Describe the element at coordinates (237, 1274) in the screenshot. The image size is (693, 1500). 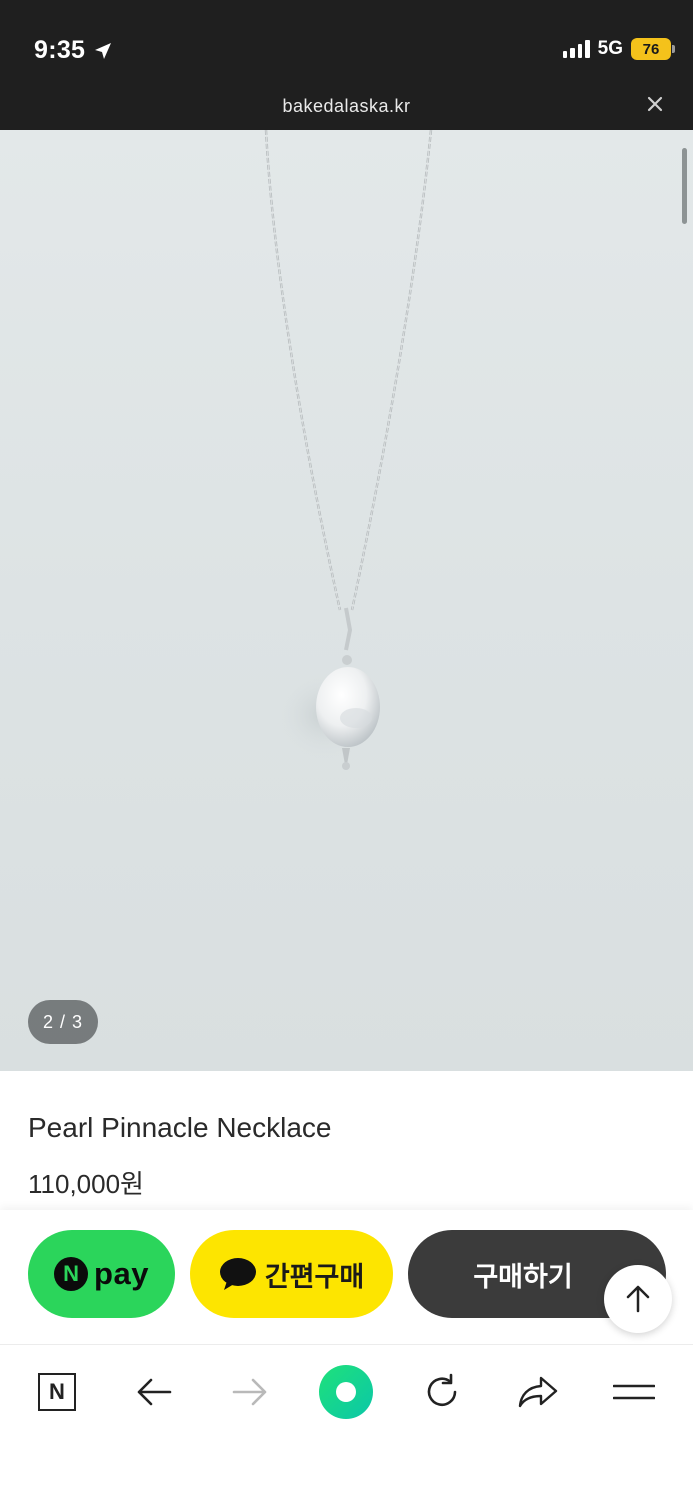
I see `speech-bubble-icon` at that location.